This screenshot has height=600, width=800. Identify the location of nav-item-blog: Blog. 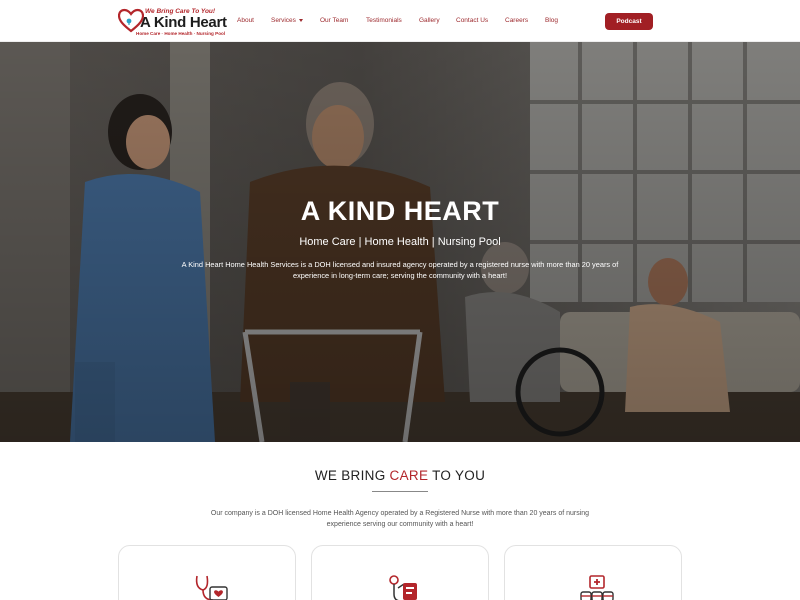
(551, 20).